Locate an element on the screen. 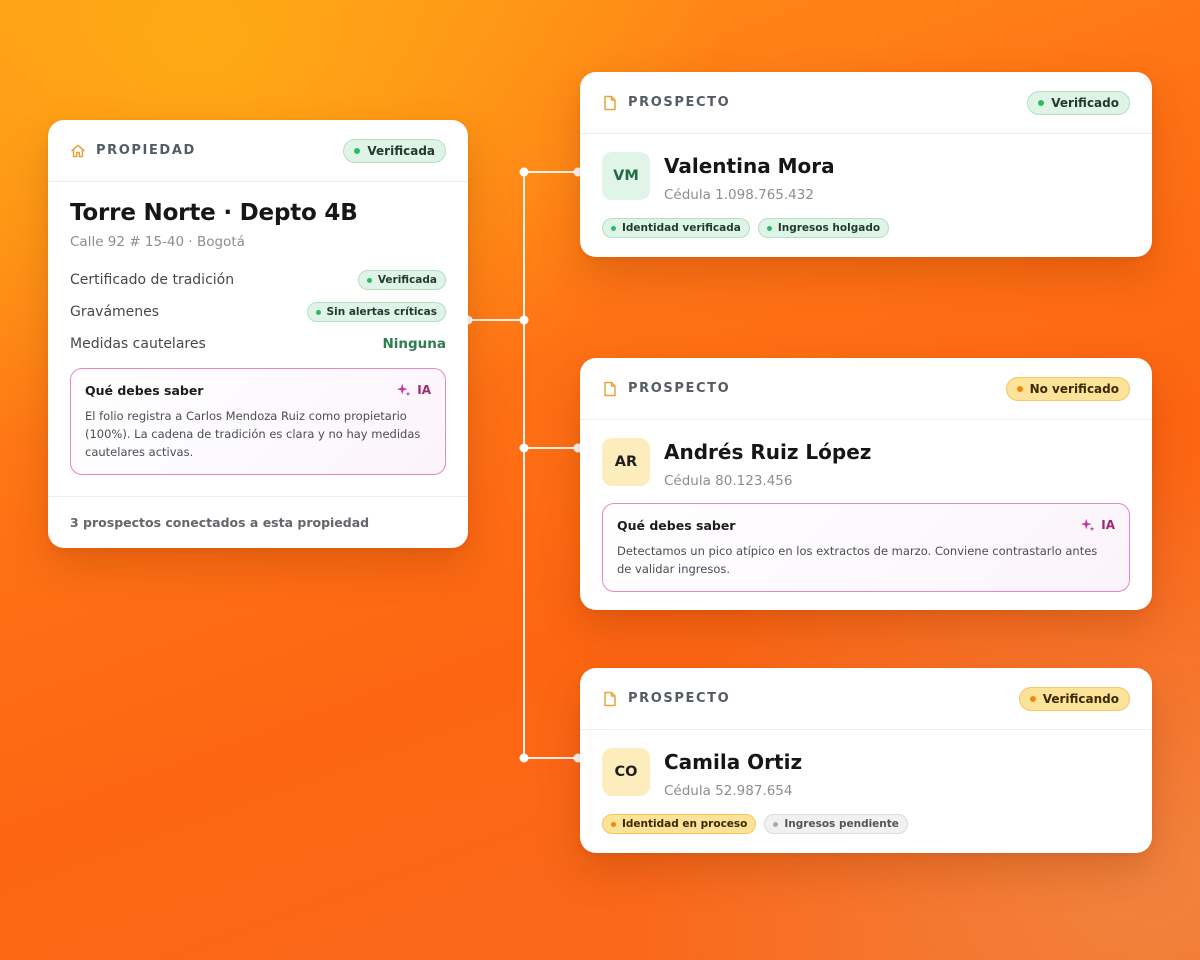 The height and width of the screenshot is (960, 1200). status-badge: Verificando is located at coordinates (1074, 698).